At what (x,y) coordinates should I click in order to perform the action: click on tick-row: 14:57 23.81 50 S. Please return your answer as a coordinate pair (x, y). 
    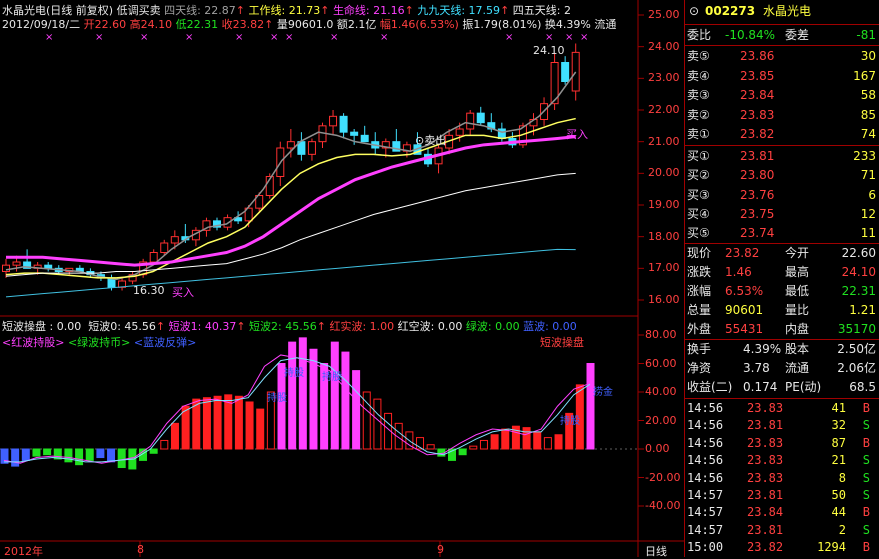
    Looking at the image, I should click on (782, 495).